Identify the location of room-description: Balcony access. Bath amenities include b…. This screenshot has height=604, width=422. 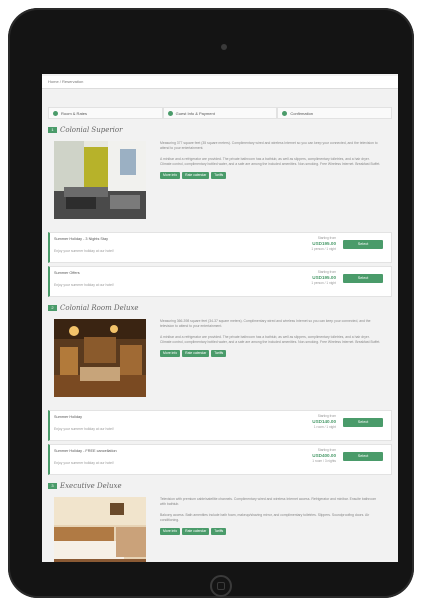
(265, 517).